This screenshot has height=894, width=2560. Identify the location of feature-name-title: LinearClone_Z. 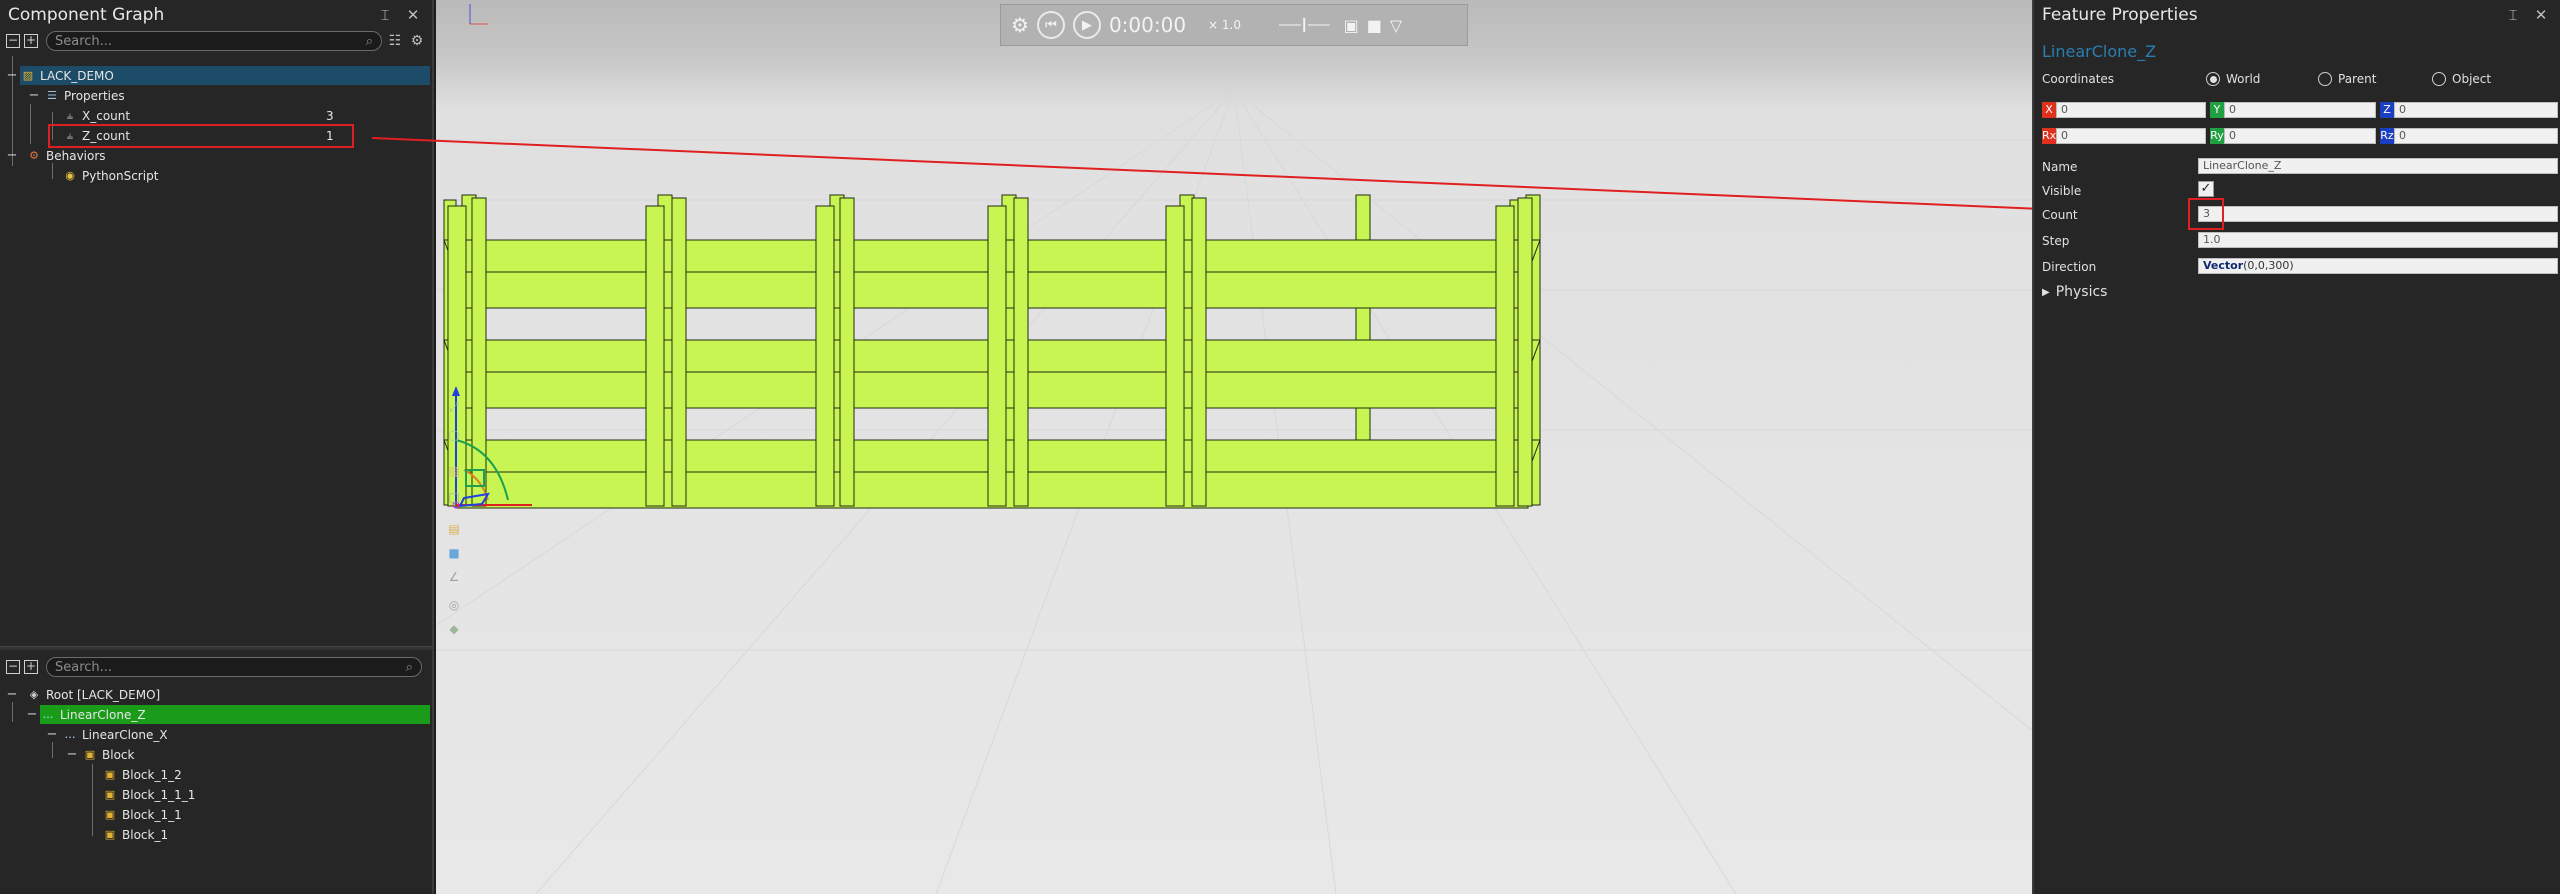
(2099, 51).